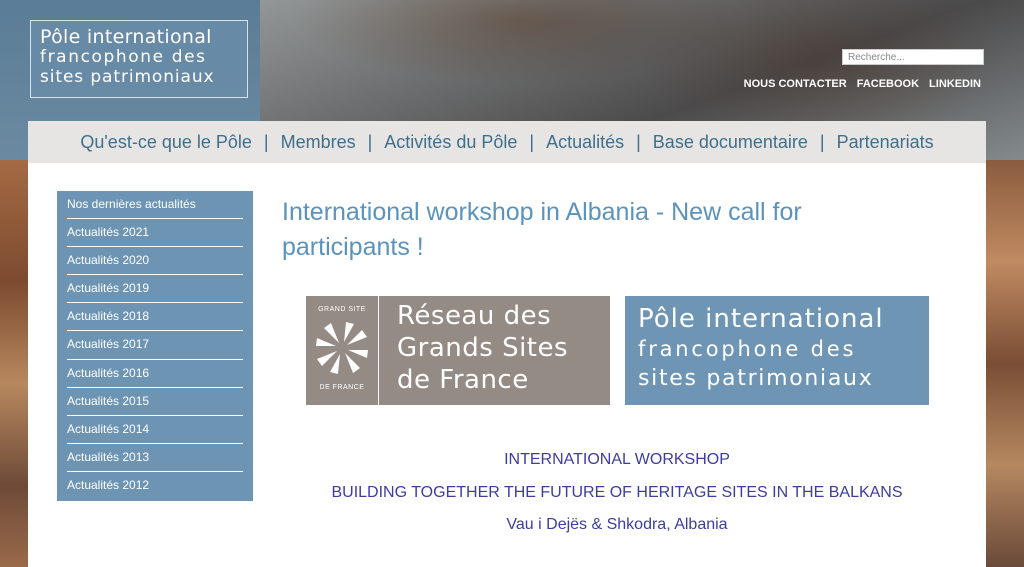 This screenshot has width=1024, height=567. I want to click on logo-line-3: sites patrimoniaux, so click(127, 77).